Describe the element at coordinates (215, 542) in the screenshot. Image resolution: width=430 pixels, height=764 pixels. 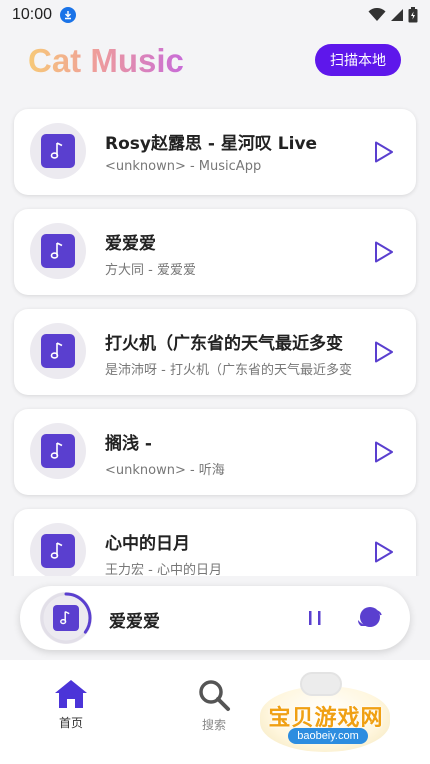
I see `song-card: 心中的日月 王力宏 - 心中的日月` at that location.